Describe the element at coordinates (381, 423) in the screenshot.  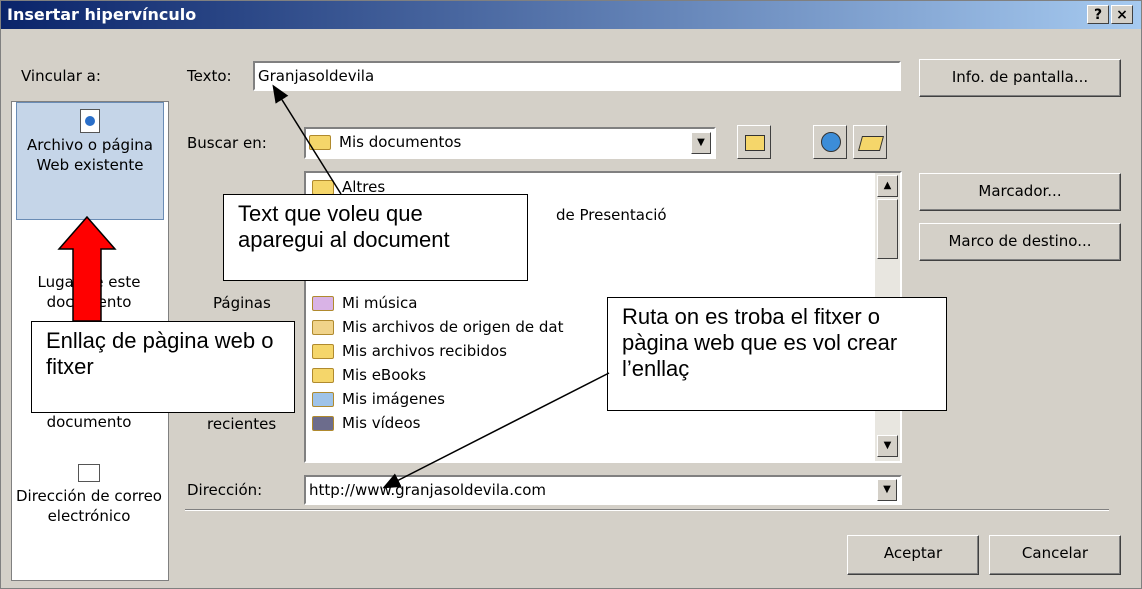
I see `file-name: Mis vídeos` at that location.